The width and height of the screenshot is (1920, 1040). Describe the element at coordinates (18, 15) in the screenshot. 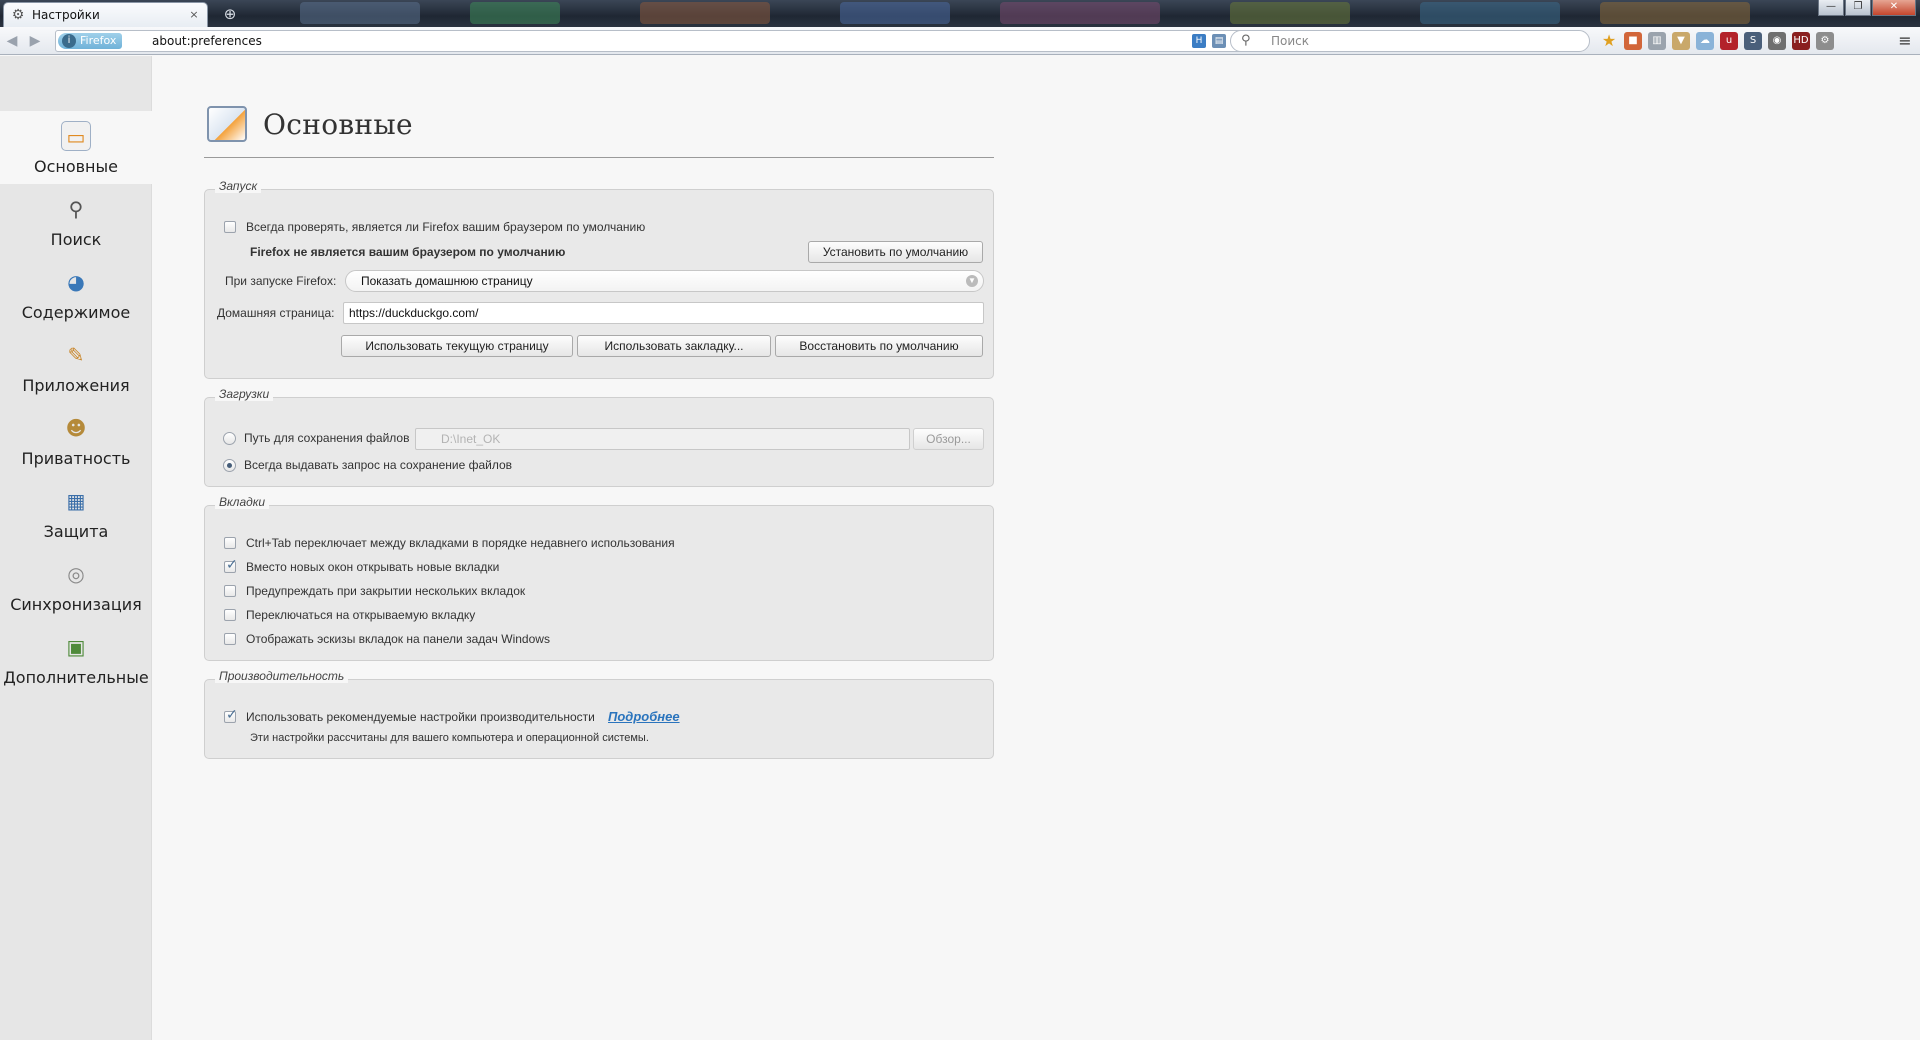

I see `gear-icon: ⚙` at that location.